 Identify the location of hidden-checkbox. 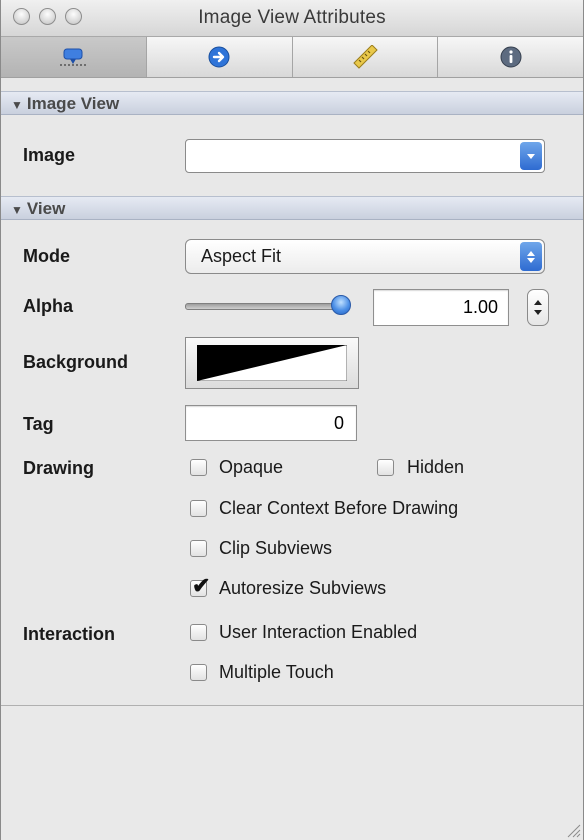
(385, 467).